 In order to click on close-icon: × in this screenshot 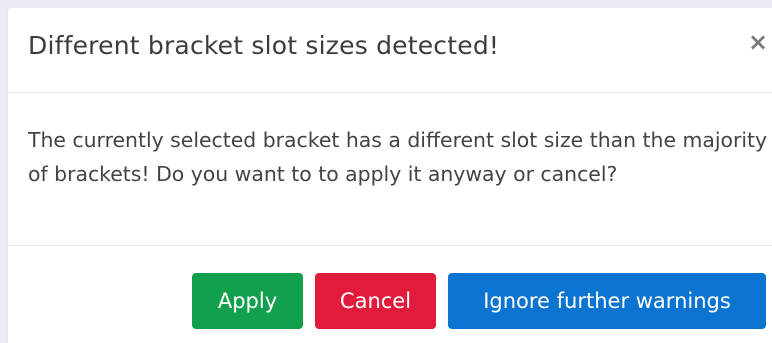, I will do `click(758, 42)`.